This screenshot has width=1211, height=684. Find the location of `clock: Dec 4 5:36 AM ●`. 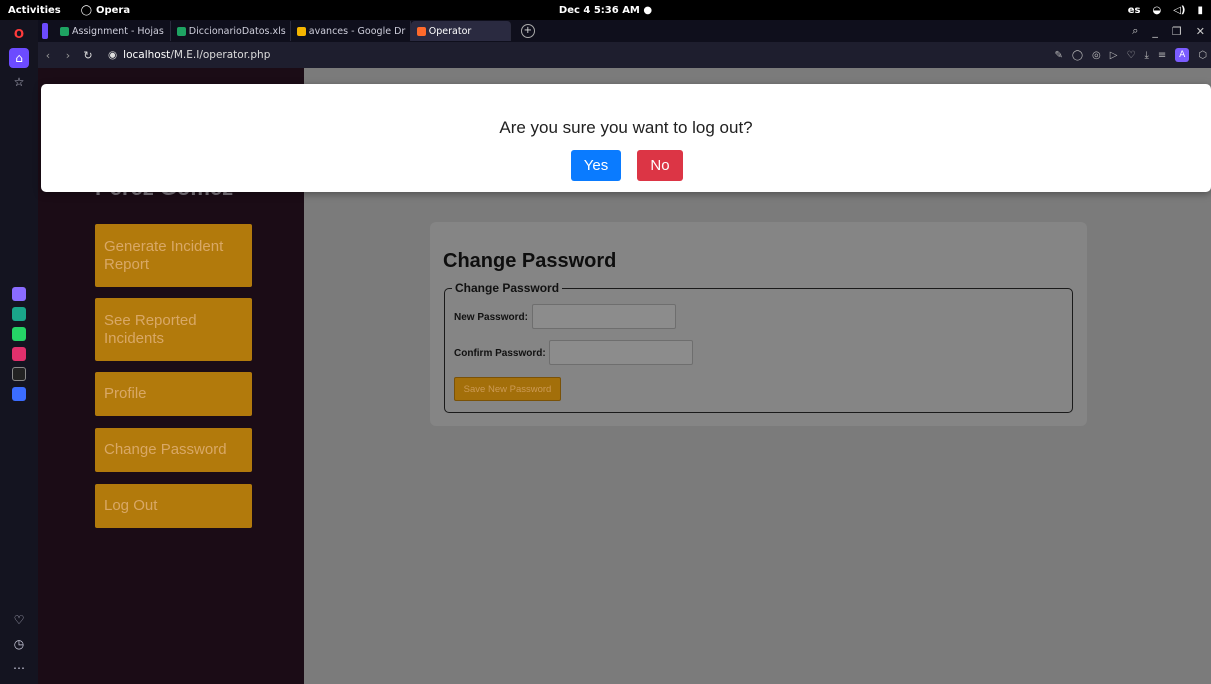

clock: Dec 4 5:36 AM ● is located at coordinates (605, 10).